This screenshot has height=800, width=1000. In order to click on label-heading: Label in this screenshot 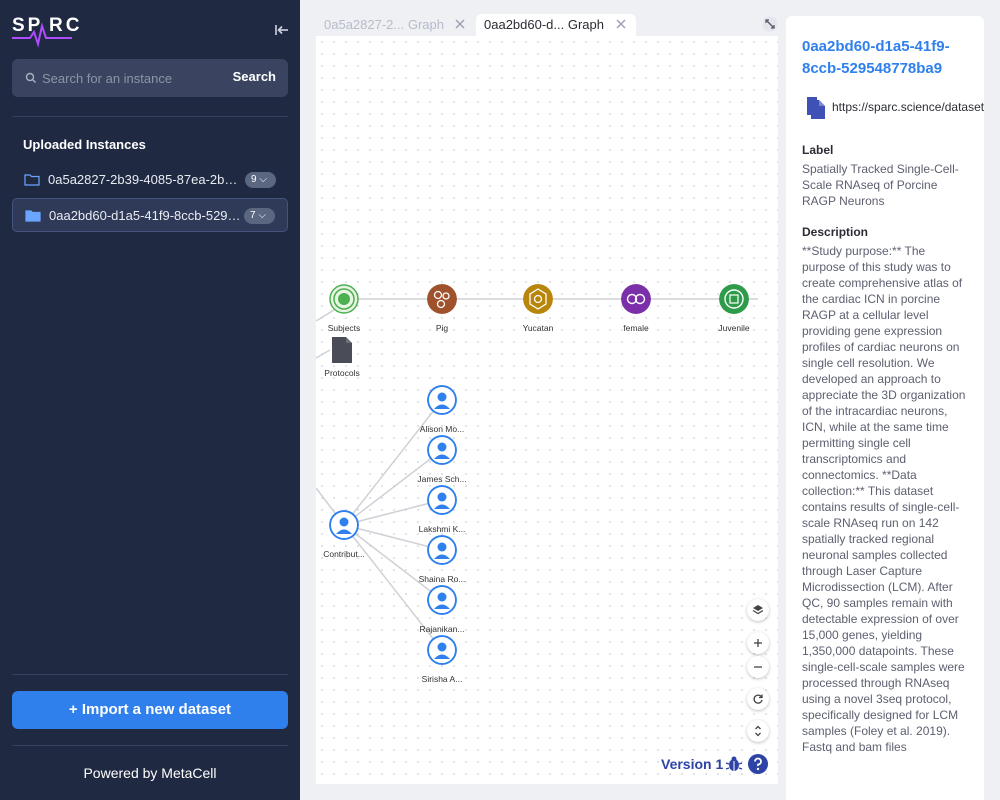, I will do `click(818, 150)`.